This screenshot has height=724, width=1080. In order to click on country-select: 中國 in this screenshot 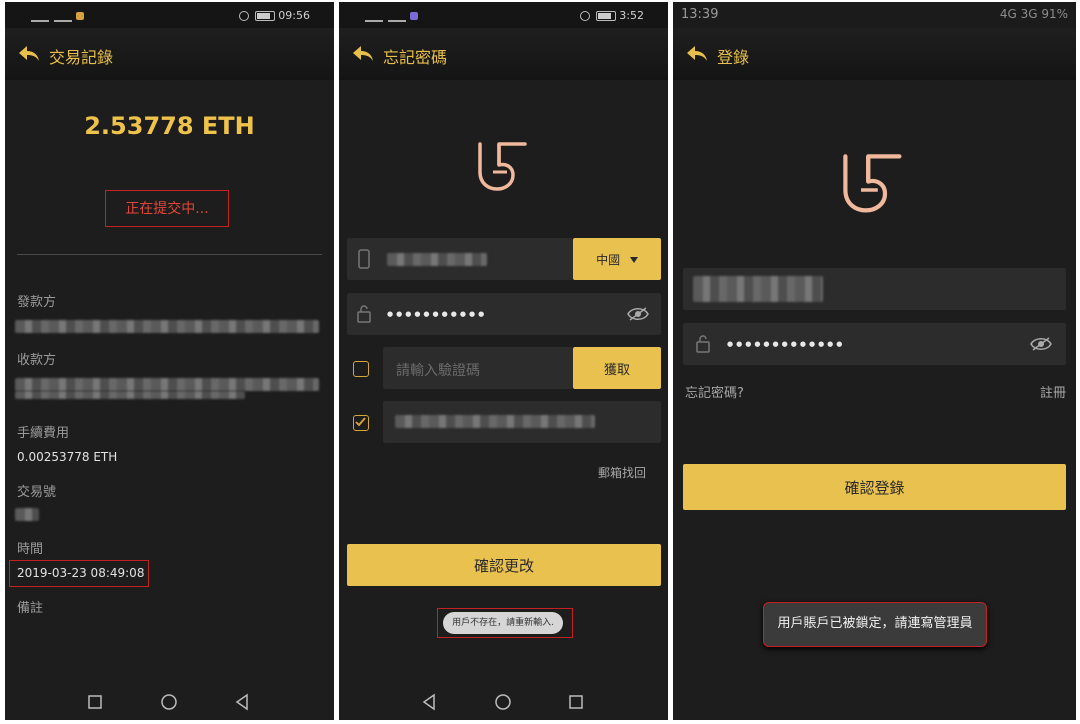, I will do `click(617, 259)`.